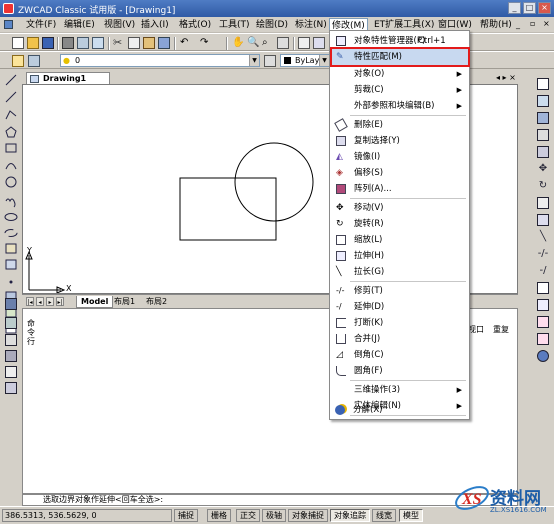  Describe the element at coordinates (543, 135) in the screenshot. I see `offset-object-icon` at that location.